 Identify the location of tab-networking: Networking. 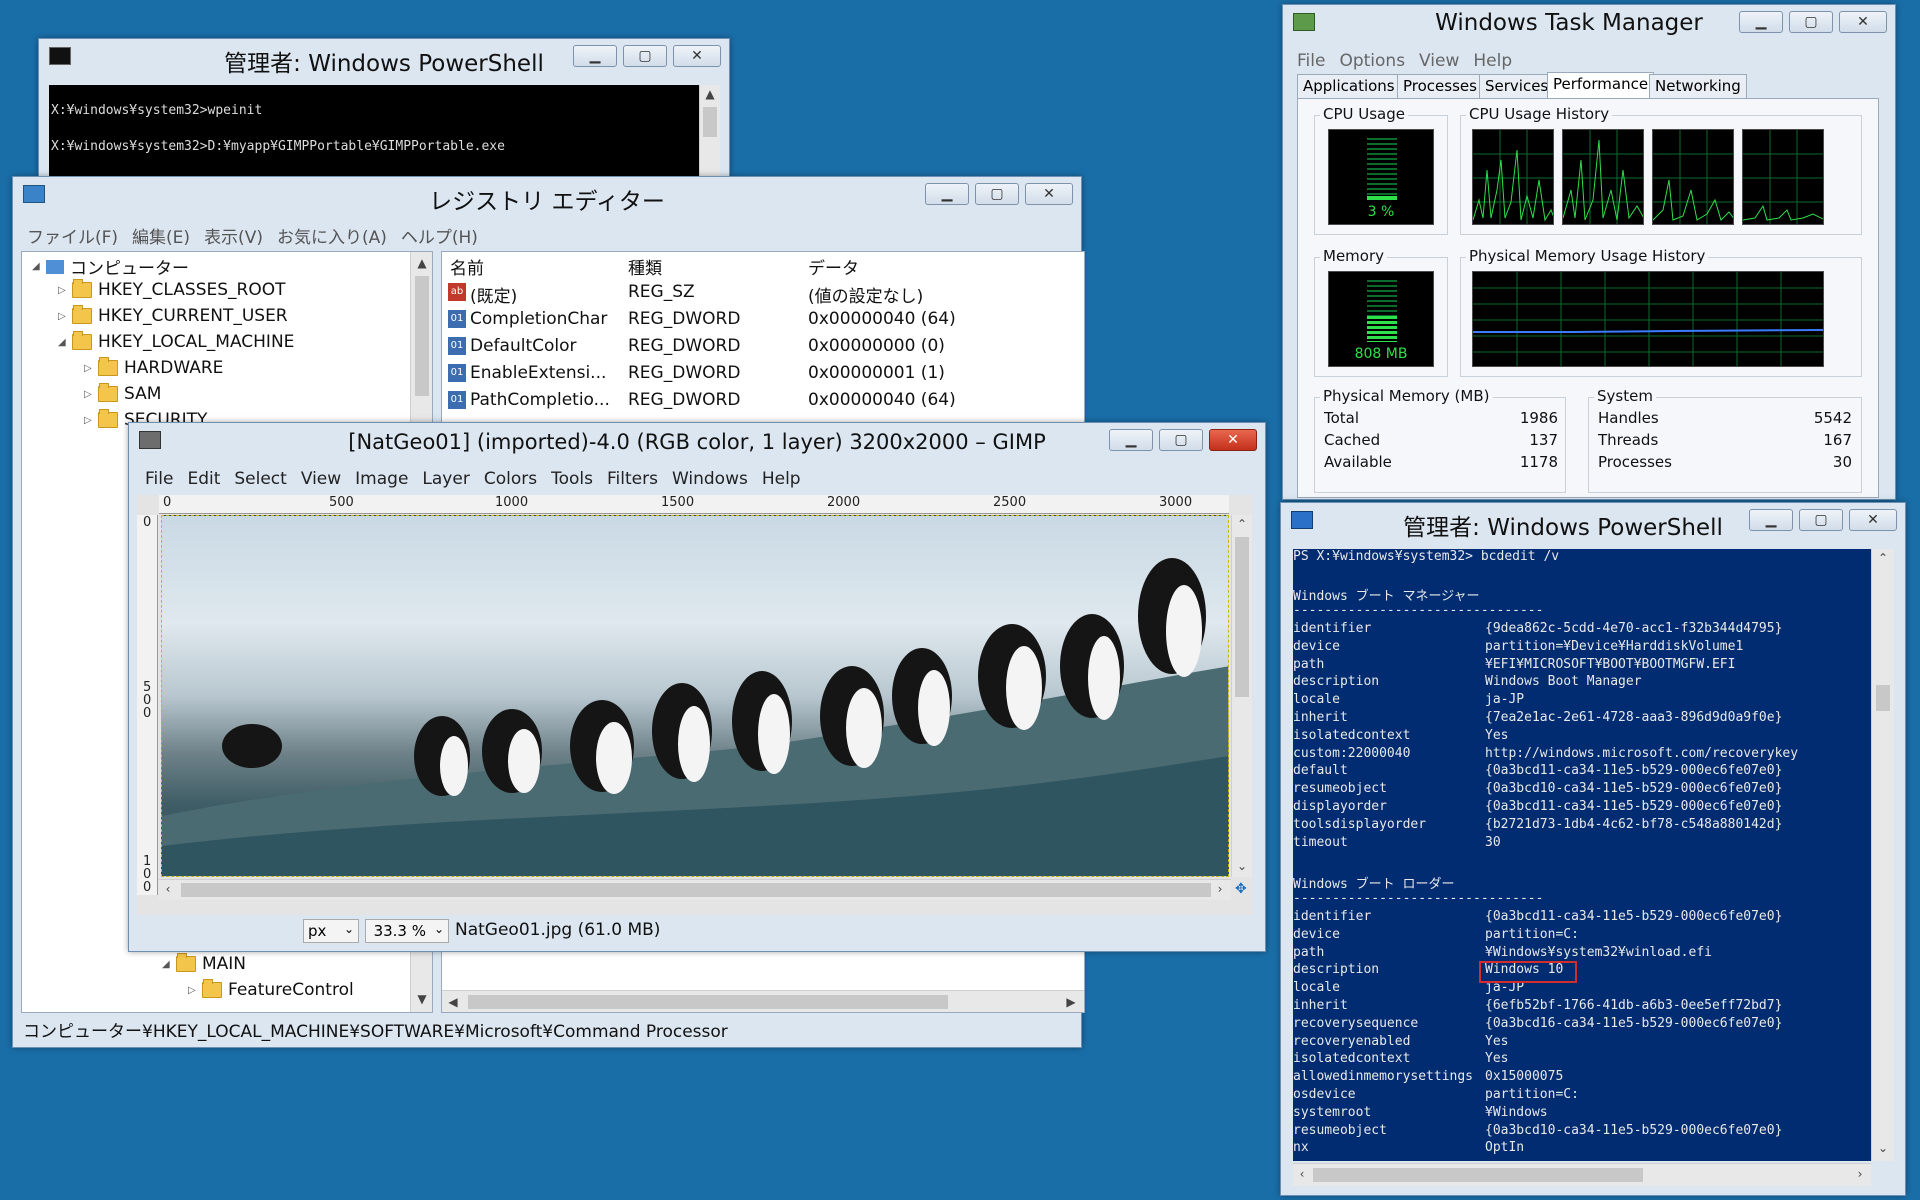
(1698, 86).